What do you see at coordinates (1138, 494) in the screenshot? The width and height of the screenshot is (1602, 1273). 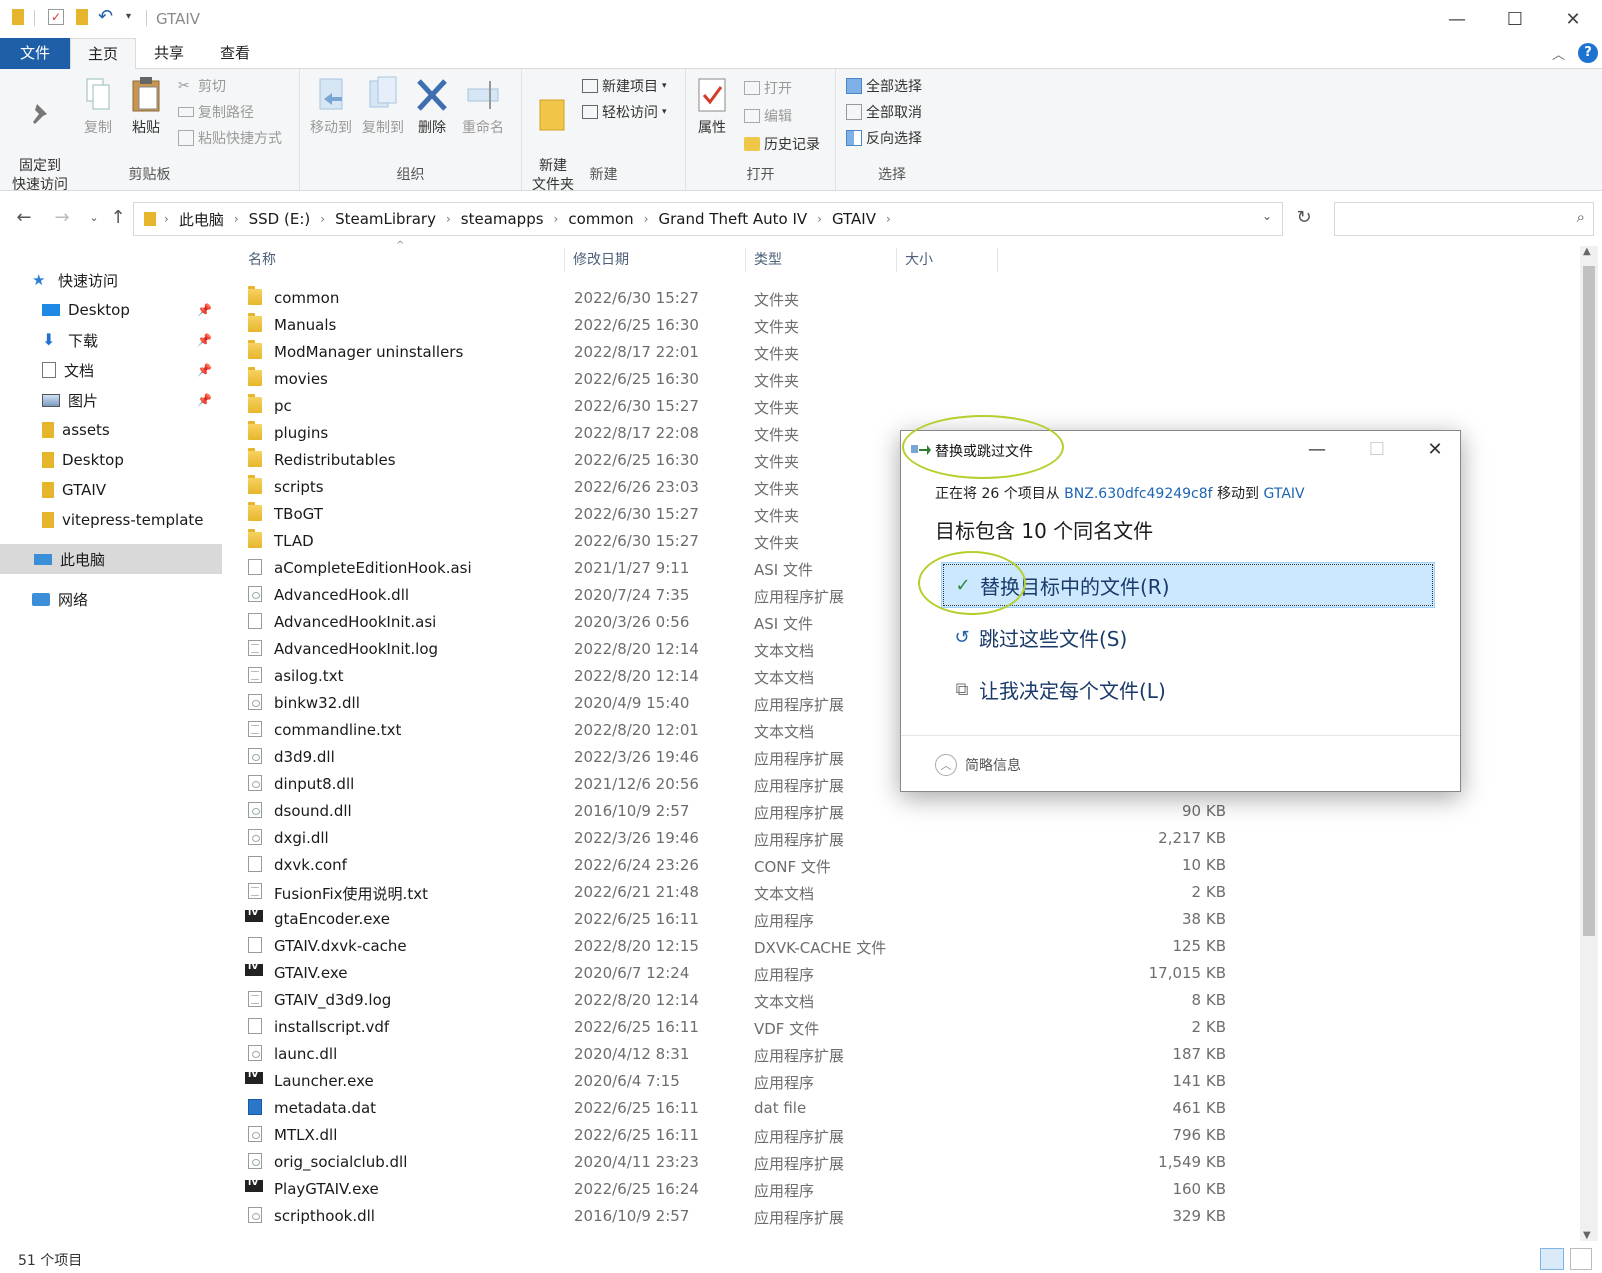 I see `source-link: BNZ.630dfc49249c8f` at bounding box center [1138, 494].